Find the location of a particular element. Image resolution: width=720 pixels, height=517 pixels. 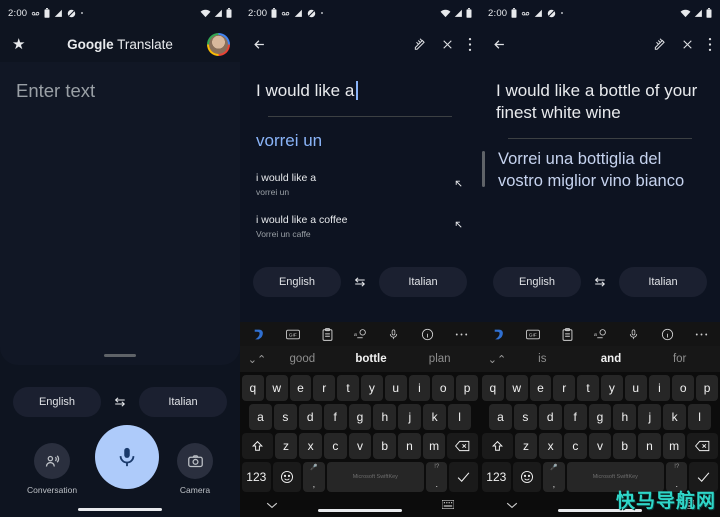

keyboard-suggestion-0: is is located at coordinates (542, 359).